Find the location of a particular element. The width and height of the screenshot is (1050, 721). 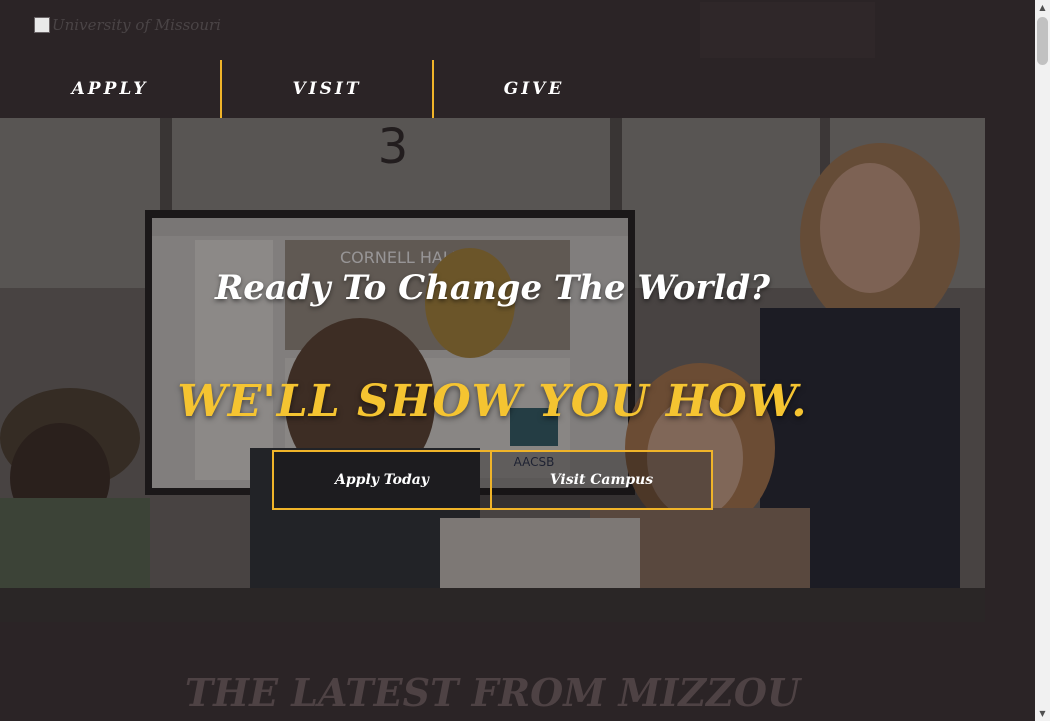

hero-subtitle: WE'LL SHOW YOU HOW. is located at coordinates (492, 401).